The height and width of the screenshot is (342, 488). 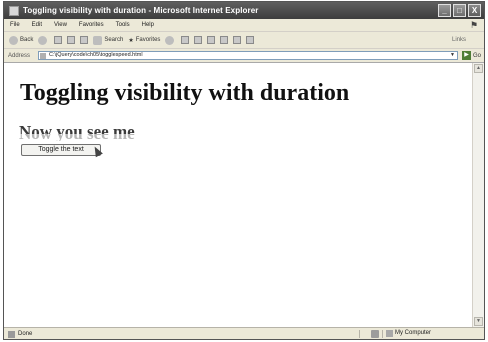 I want to click on media-icon, so click(x=170, y=40).